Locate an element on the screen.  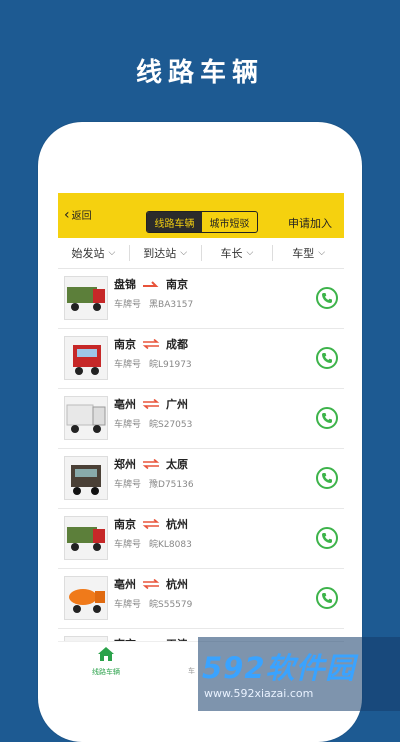
promo-title: 线路车辆 is located at coordinates (199, 73).